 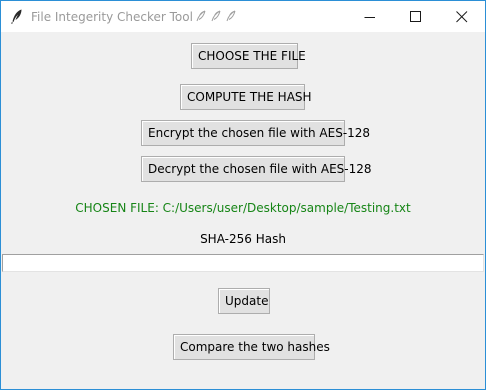 What do you see at coordinates (256, 169) in the screenshot?
I see `decrypt-file-button: Decrypt the chosen file with AES-128` at bounding box center [256, 169].